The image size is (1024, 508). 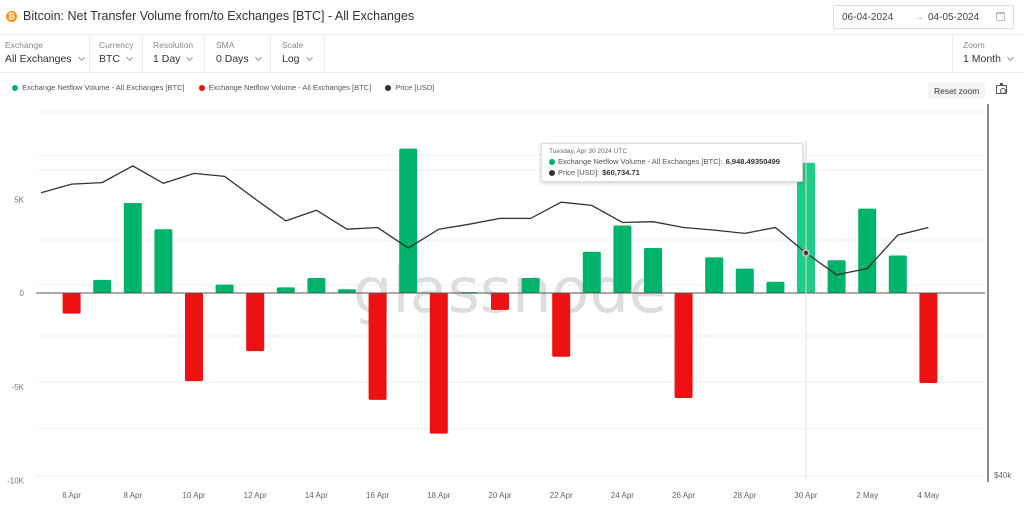 What do you see at coordinates (622, 495) in the screenshot?
I see `x-tick-label: 24 Apr` at bounding box center [622, 495].